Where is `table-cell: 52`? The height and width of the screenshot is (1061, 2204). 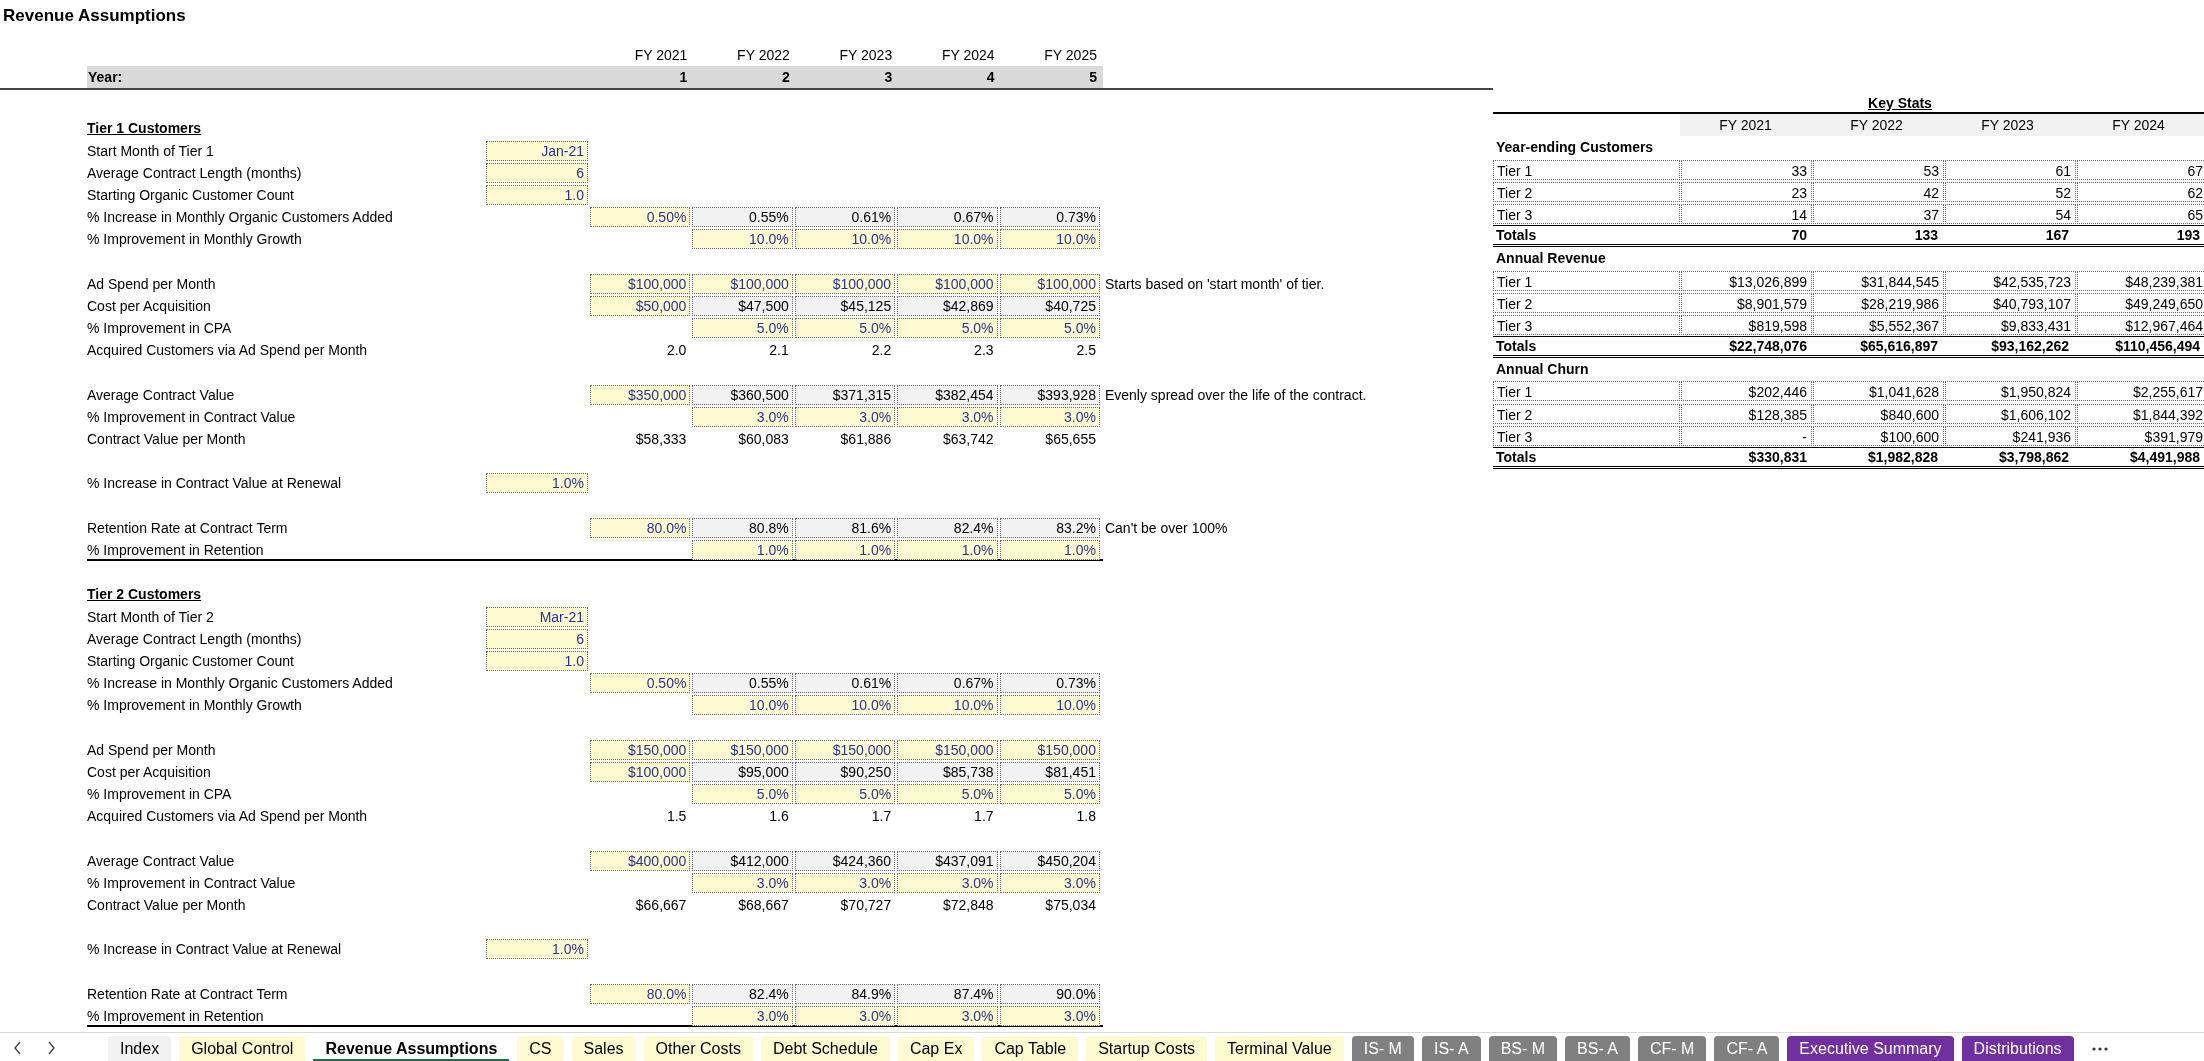 table-cell: 52 is located at coordinates (2010, 191).